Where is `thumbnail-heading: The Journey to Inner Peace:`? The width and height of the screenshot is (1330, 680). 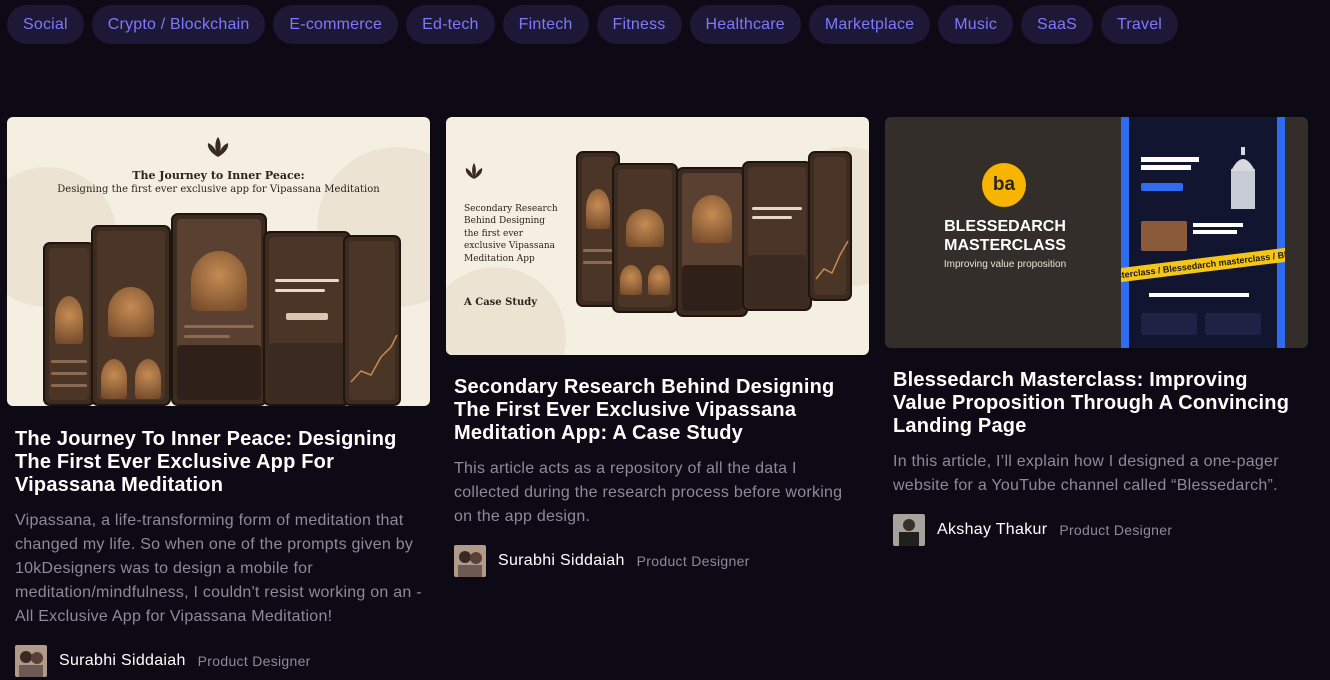 thumbnail-heading: The Journey to Inner Peace: is located at coordinates (218, 175).